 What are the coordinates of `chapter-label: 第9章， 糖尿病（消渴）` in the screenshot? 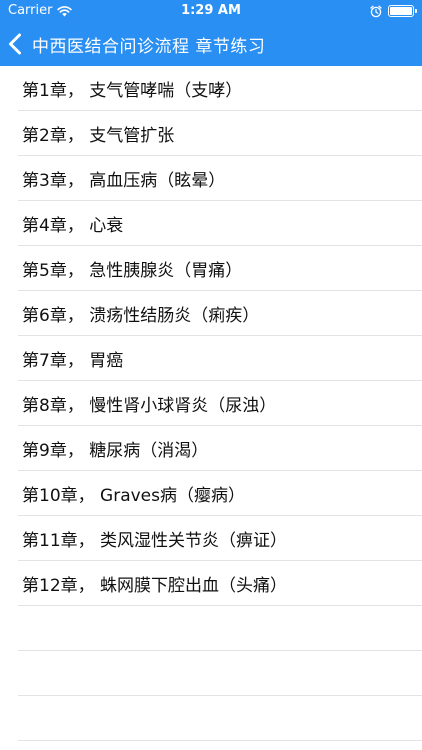 It's located at (115, 451).